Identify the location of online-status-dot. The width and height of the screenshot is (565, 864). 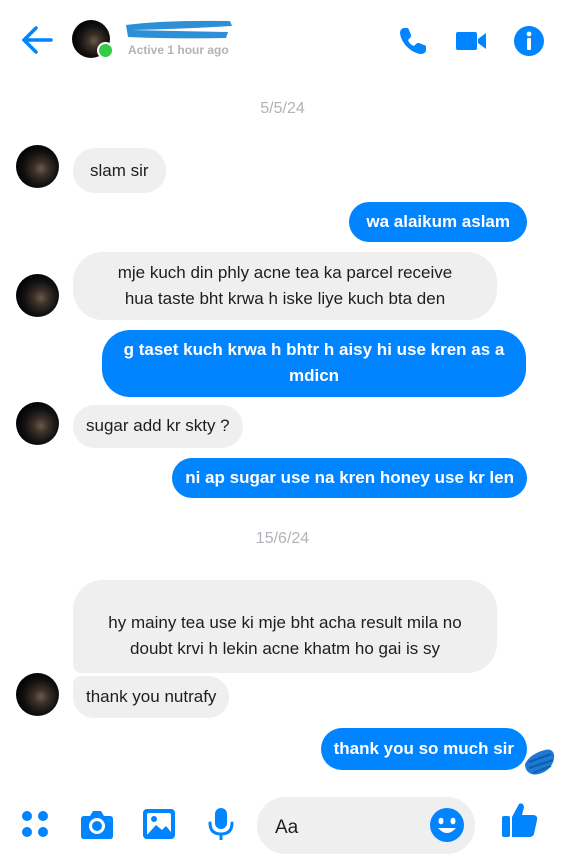
(105, 50).